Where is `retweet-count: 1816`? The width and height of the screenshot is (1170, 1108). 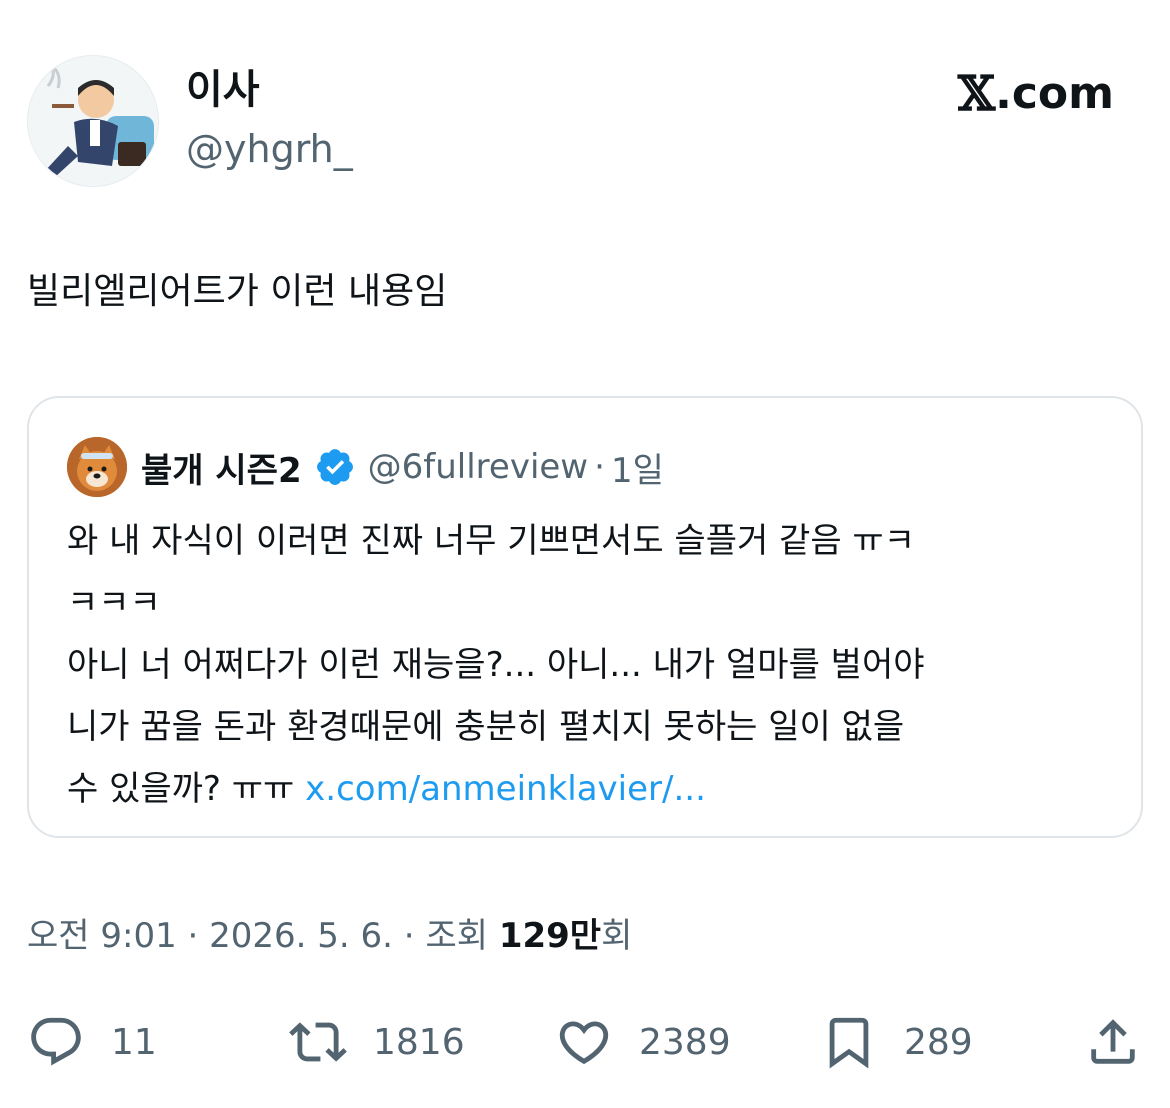 retweet-count: 1816 is located at coordinates (419, 1042).